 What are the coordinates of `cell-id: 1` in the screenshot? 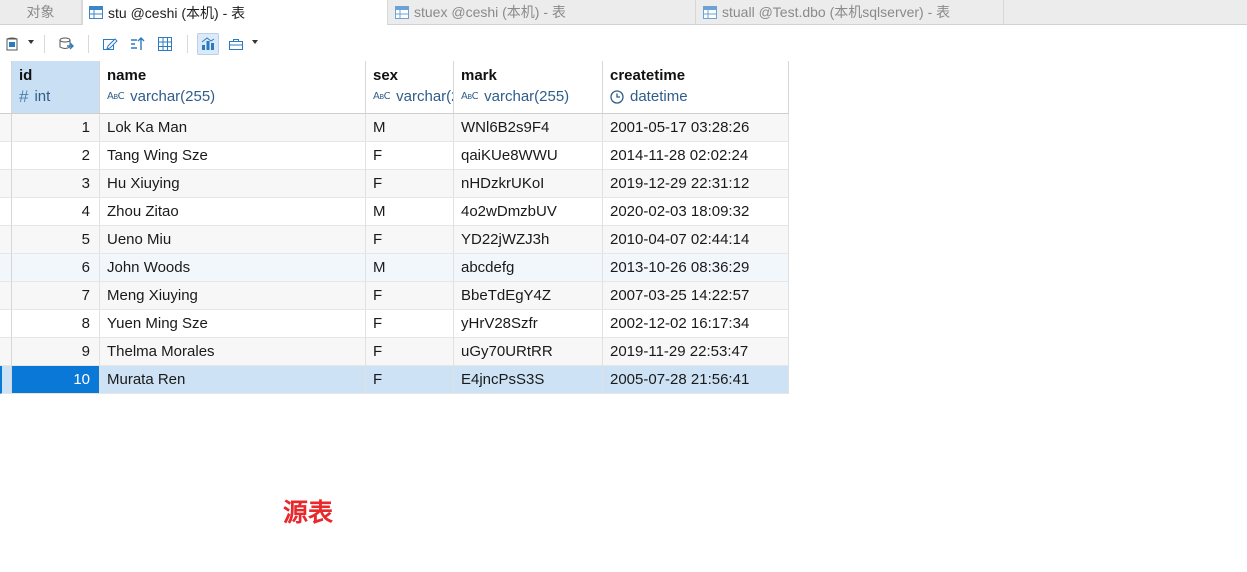 It's located at (56, 128).